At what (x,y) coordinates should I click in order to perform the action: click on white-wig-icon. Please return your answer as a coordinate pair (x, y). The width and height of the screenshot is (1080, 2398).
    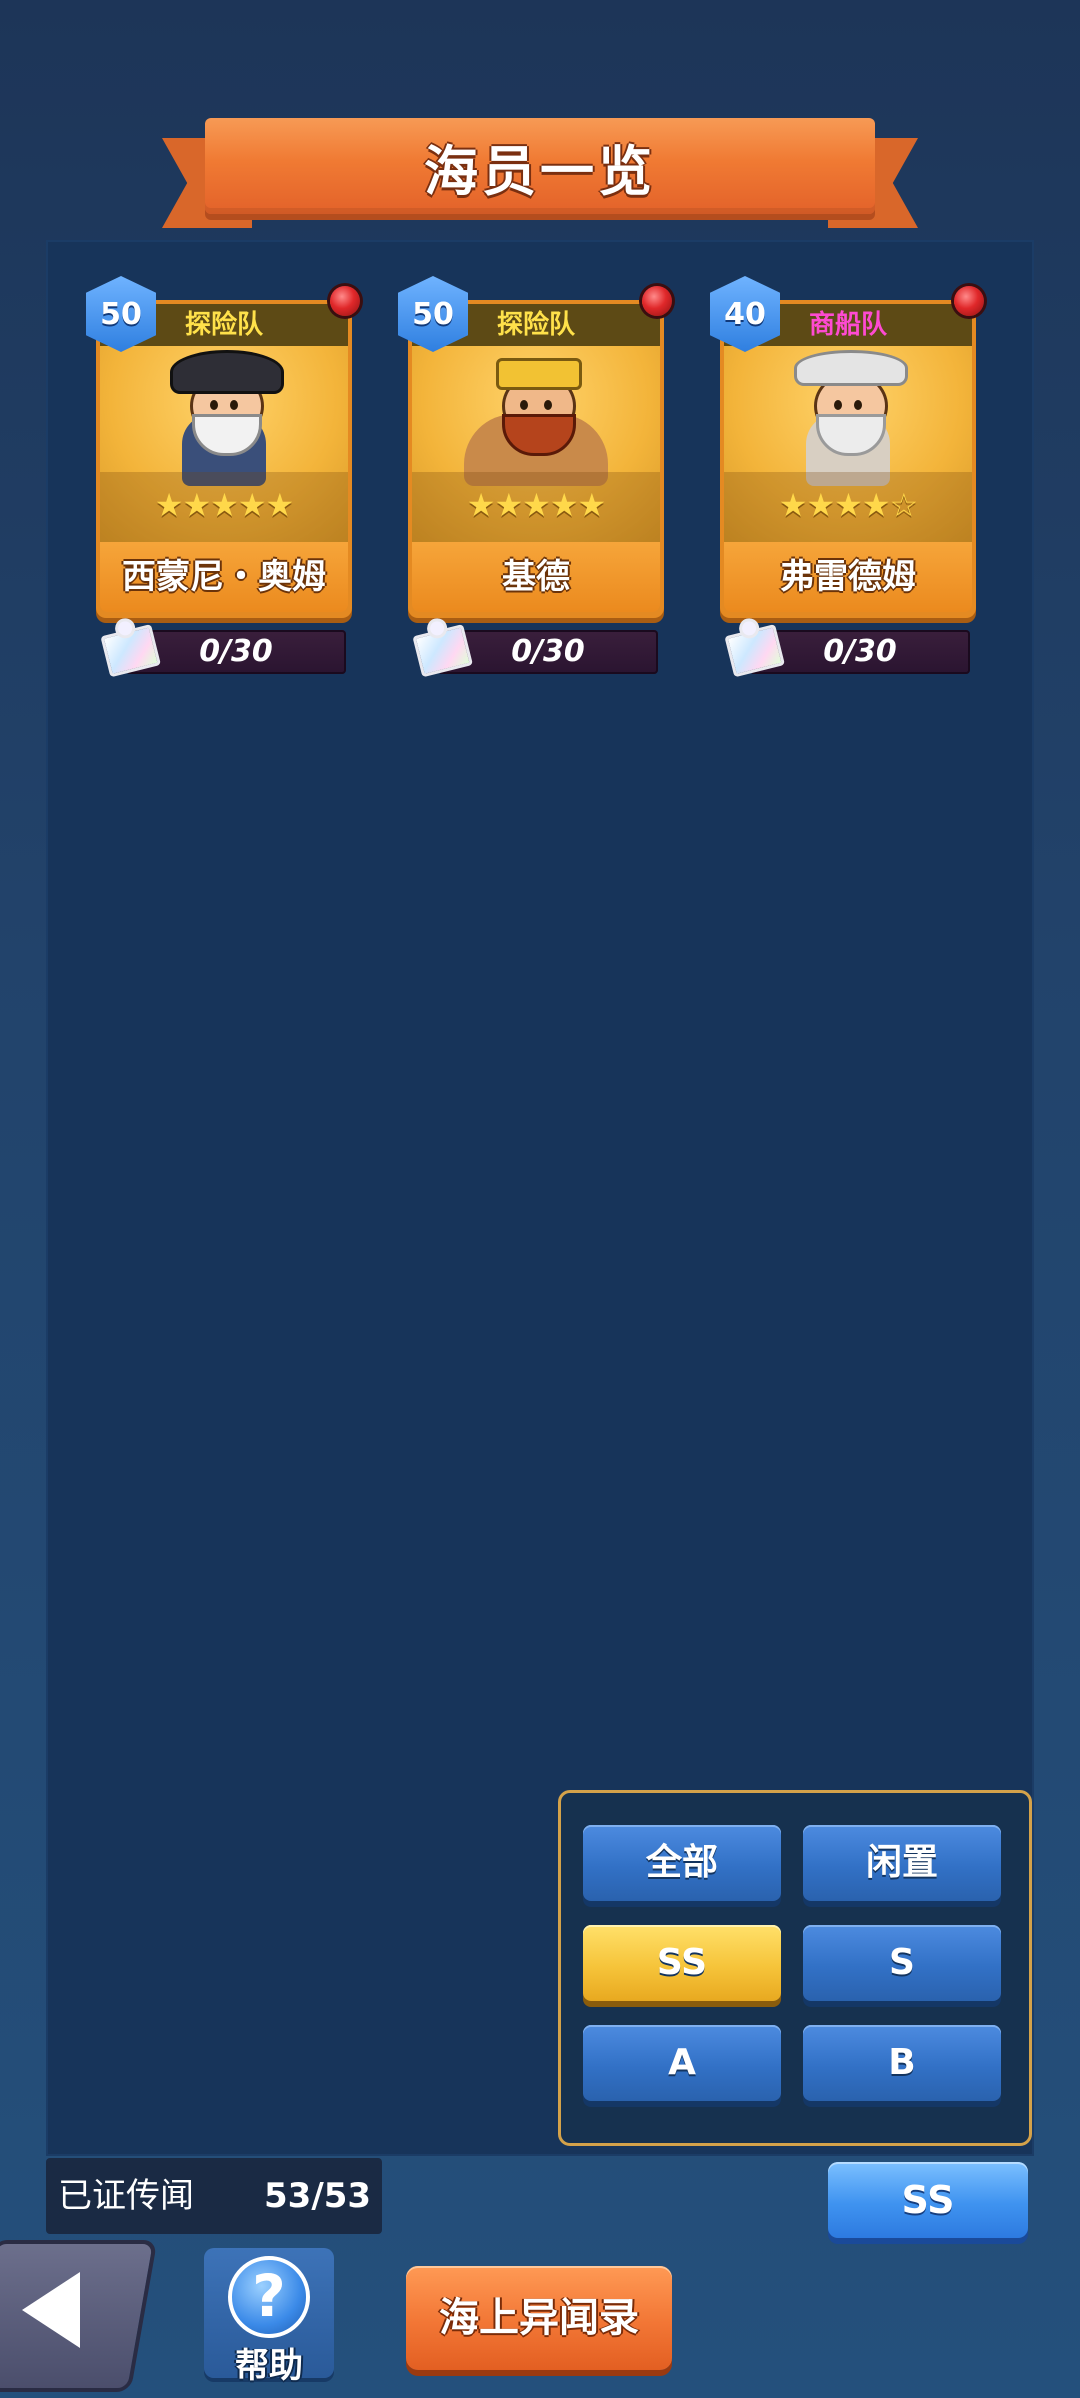
    Looking at the image, I should click on (851, 368).